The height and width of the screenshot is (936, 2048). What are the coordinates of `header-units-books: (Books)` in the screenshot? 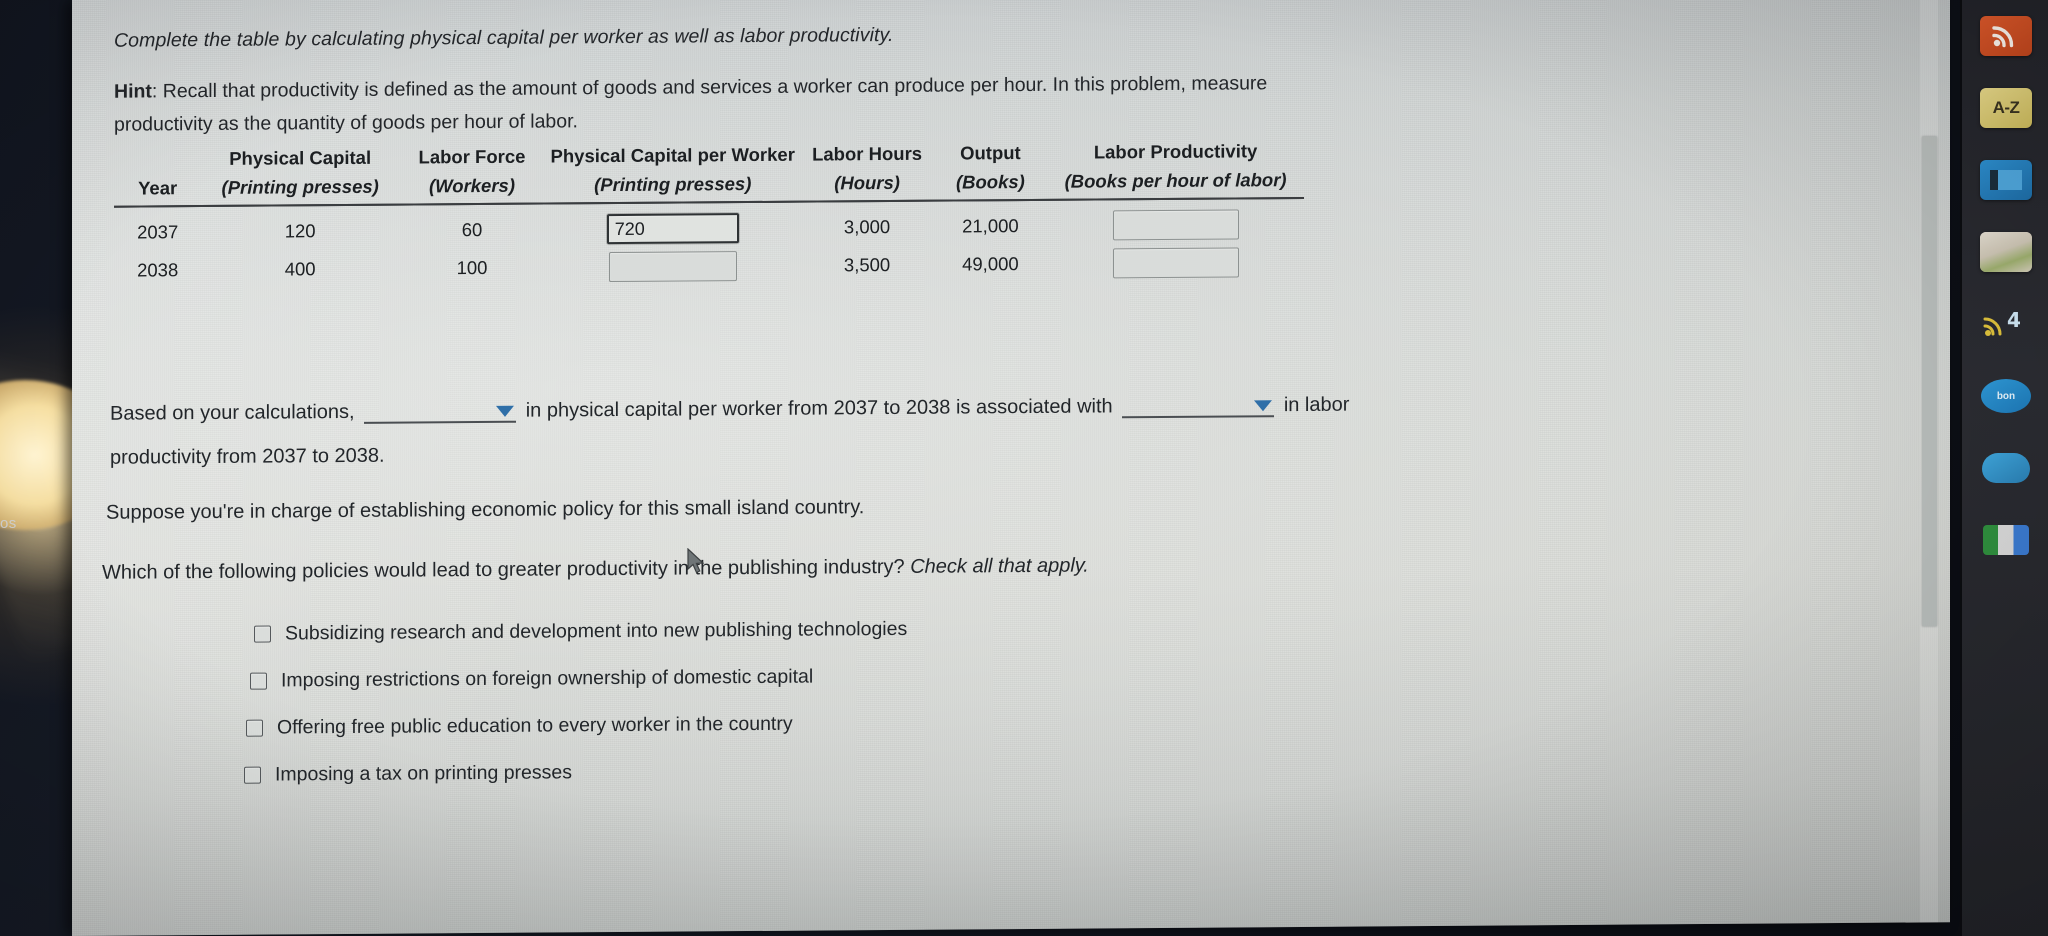 It's located at (990, 183).